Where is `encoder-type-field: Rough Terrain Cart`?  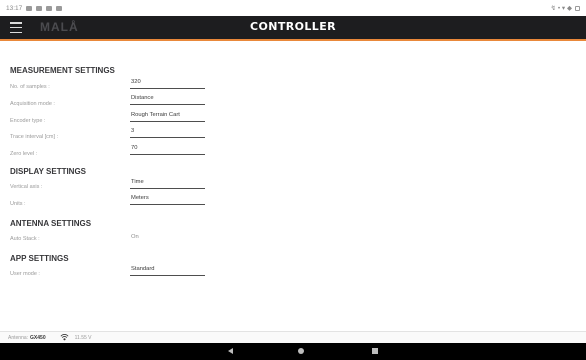 encoder-type-field: Rough Terrain Cart is located at coordinates (167, 117).